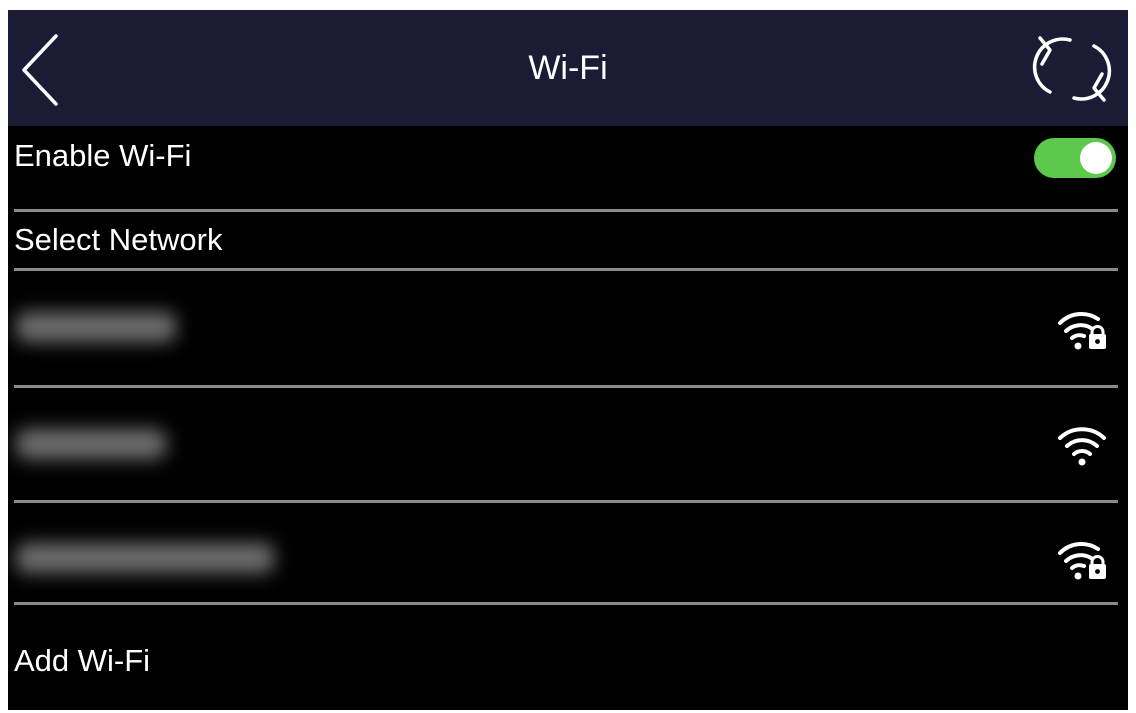 The image size is (1136, 713). I want to click on add-wifi-label: Add Wi-Fi, so click(82, 660).